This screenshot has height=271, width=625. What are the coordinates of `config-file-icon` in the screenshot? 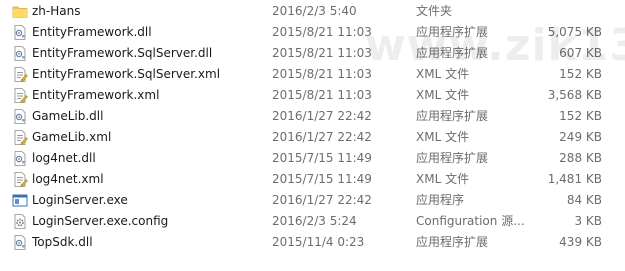 It's located at (20, 221).